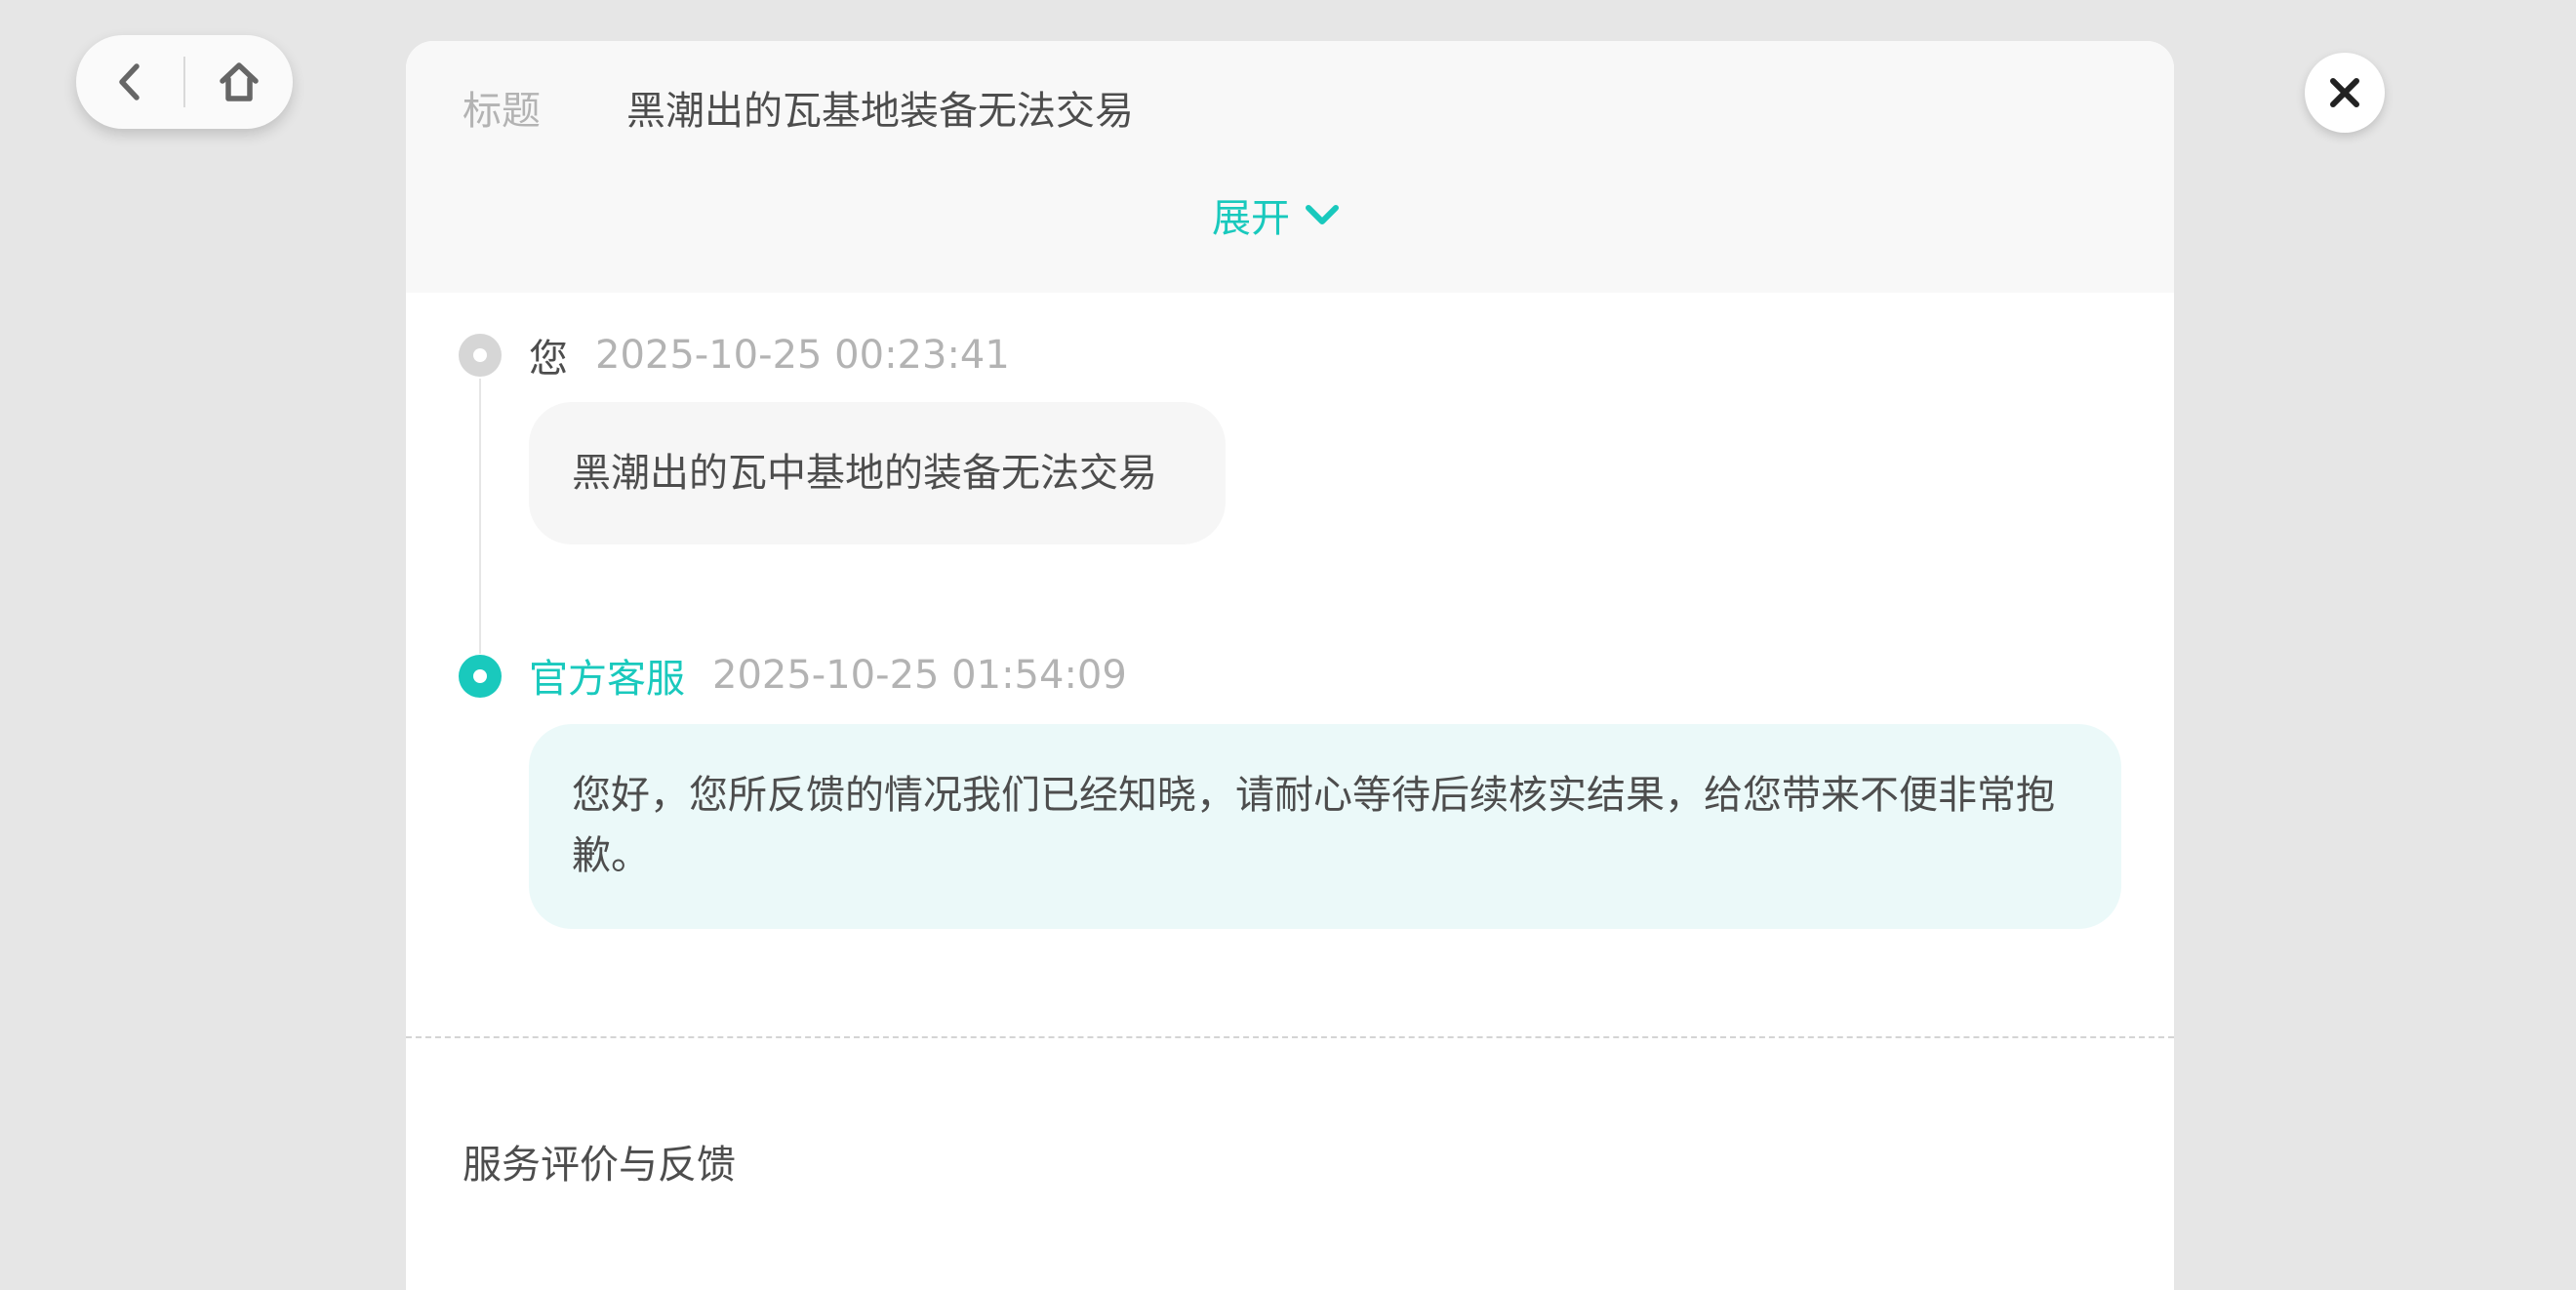  What do you see at coordinates (1290, 1037) in the screenshot?
I see `section-divider` at bounding box center [1290, 1037].